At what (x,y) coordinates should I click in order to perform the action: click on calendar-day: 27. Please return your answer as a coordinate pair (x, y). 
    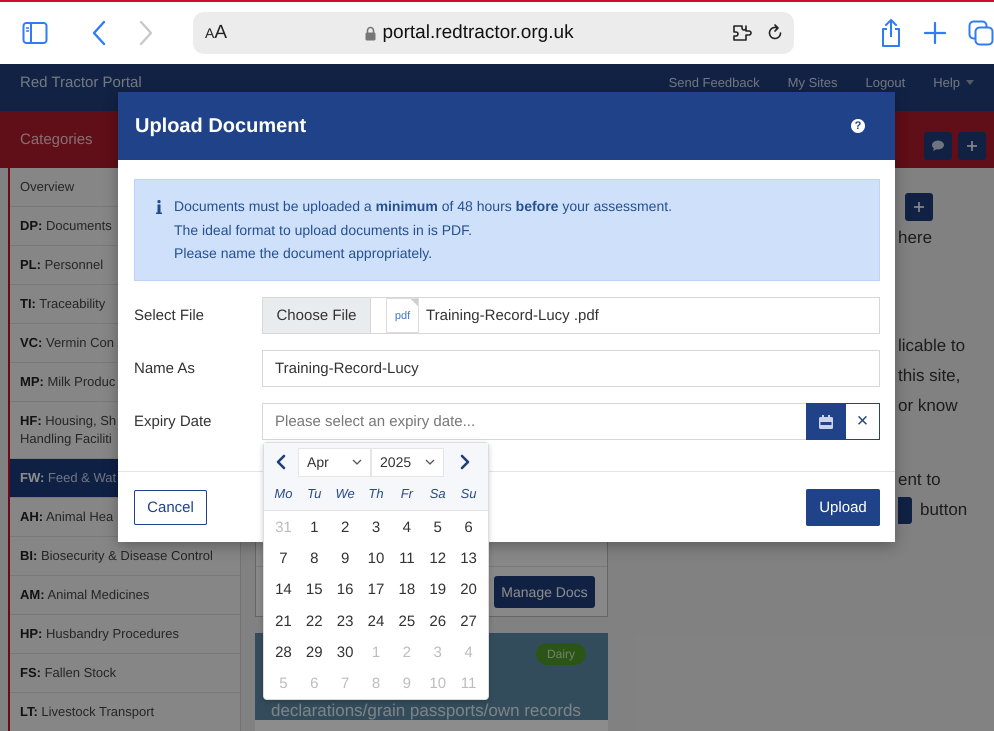
    Looking at the image, I should click on (468, 621).